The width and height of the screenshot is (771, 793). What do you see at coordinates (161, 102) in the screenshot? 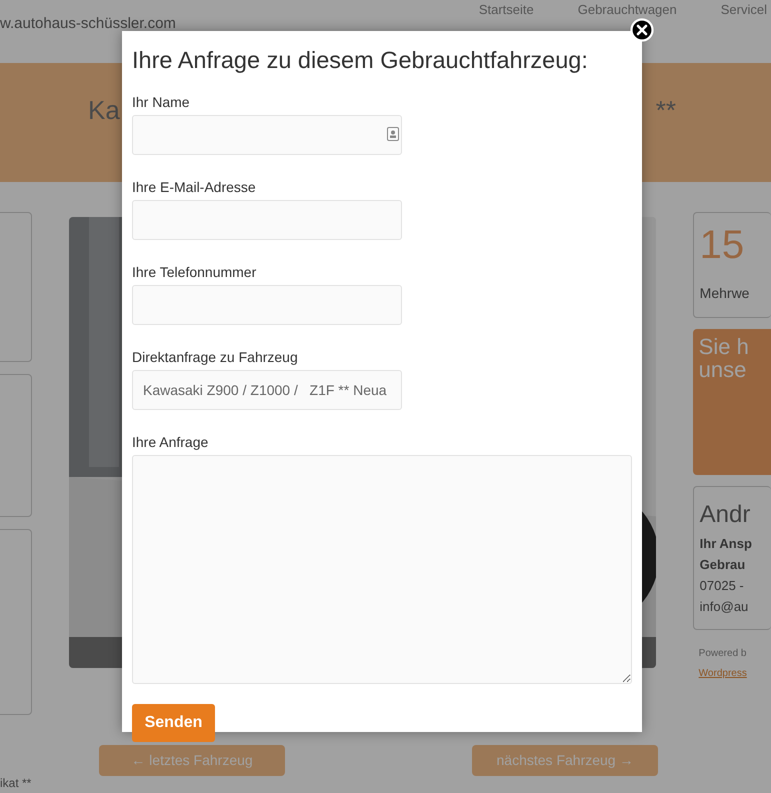
I see `field-label: Ihr Name` at bounding box center [161, 102].